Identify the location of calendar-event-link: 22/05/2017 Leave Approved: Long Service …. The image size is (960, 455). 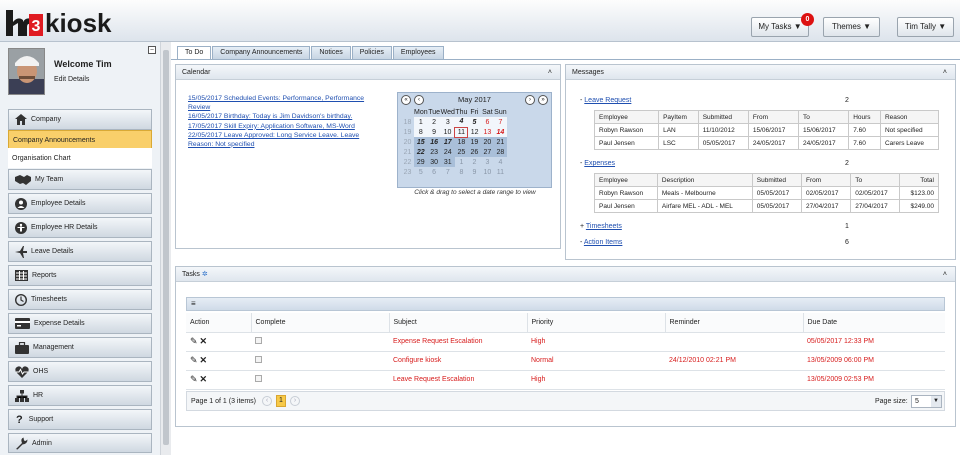
(273, 140).